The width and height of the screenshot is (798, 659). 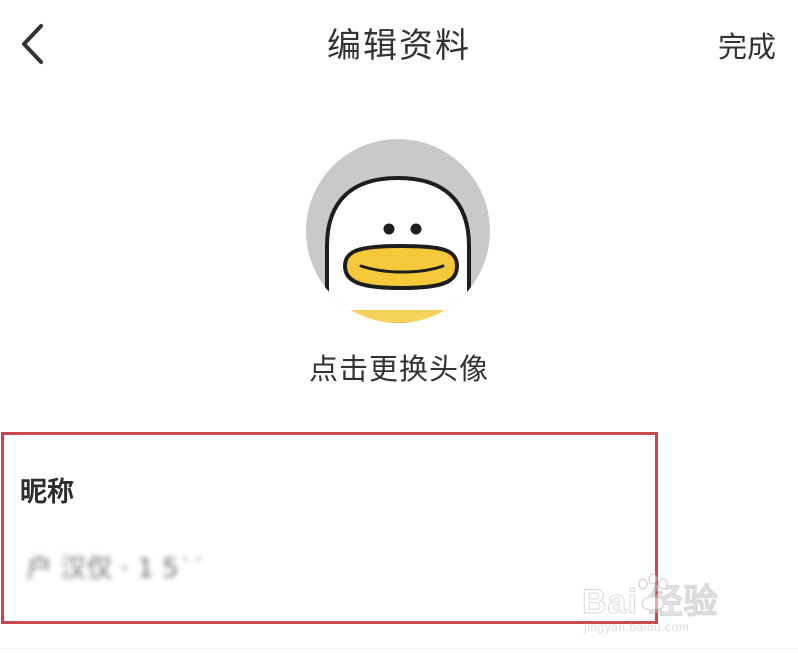 I want to click on page-title: 编辑资料, so click(x=399, y=46).